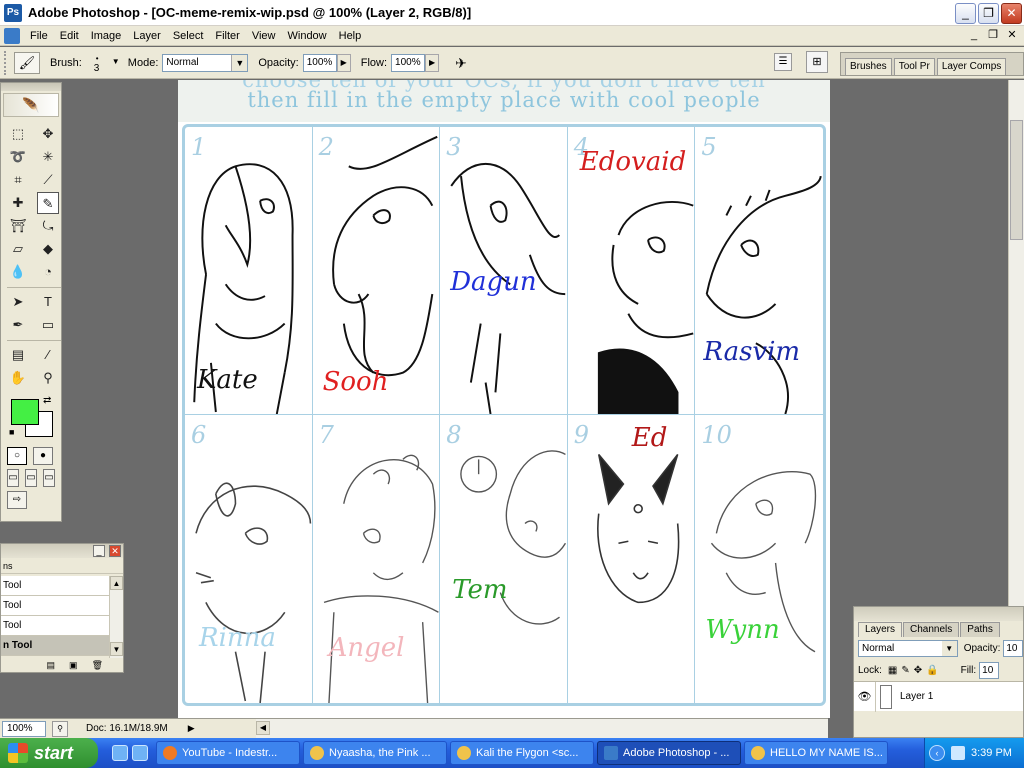  Describe the element at coordinates (965, 13) in the screenshot. I see `minimize-button: _` at that location.